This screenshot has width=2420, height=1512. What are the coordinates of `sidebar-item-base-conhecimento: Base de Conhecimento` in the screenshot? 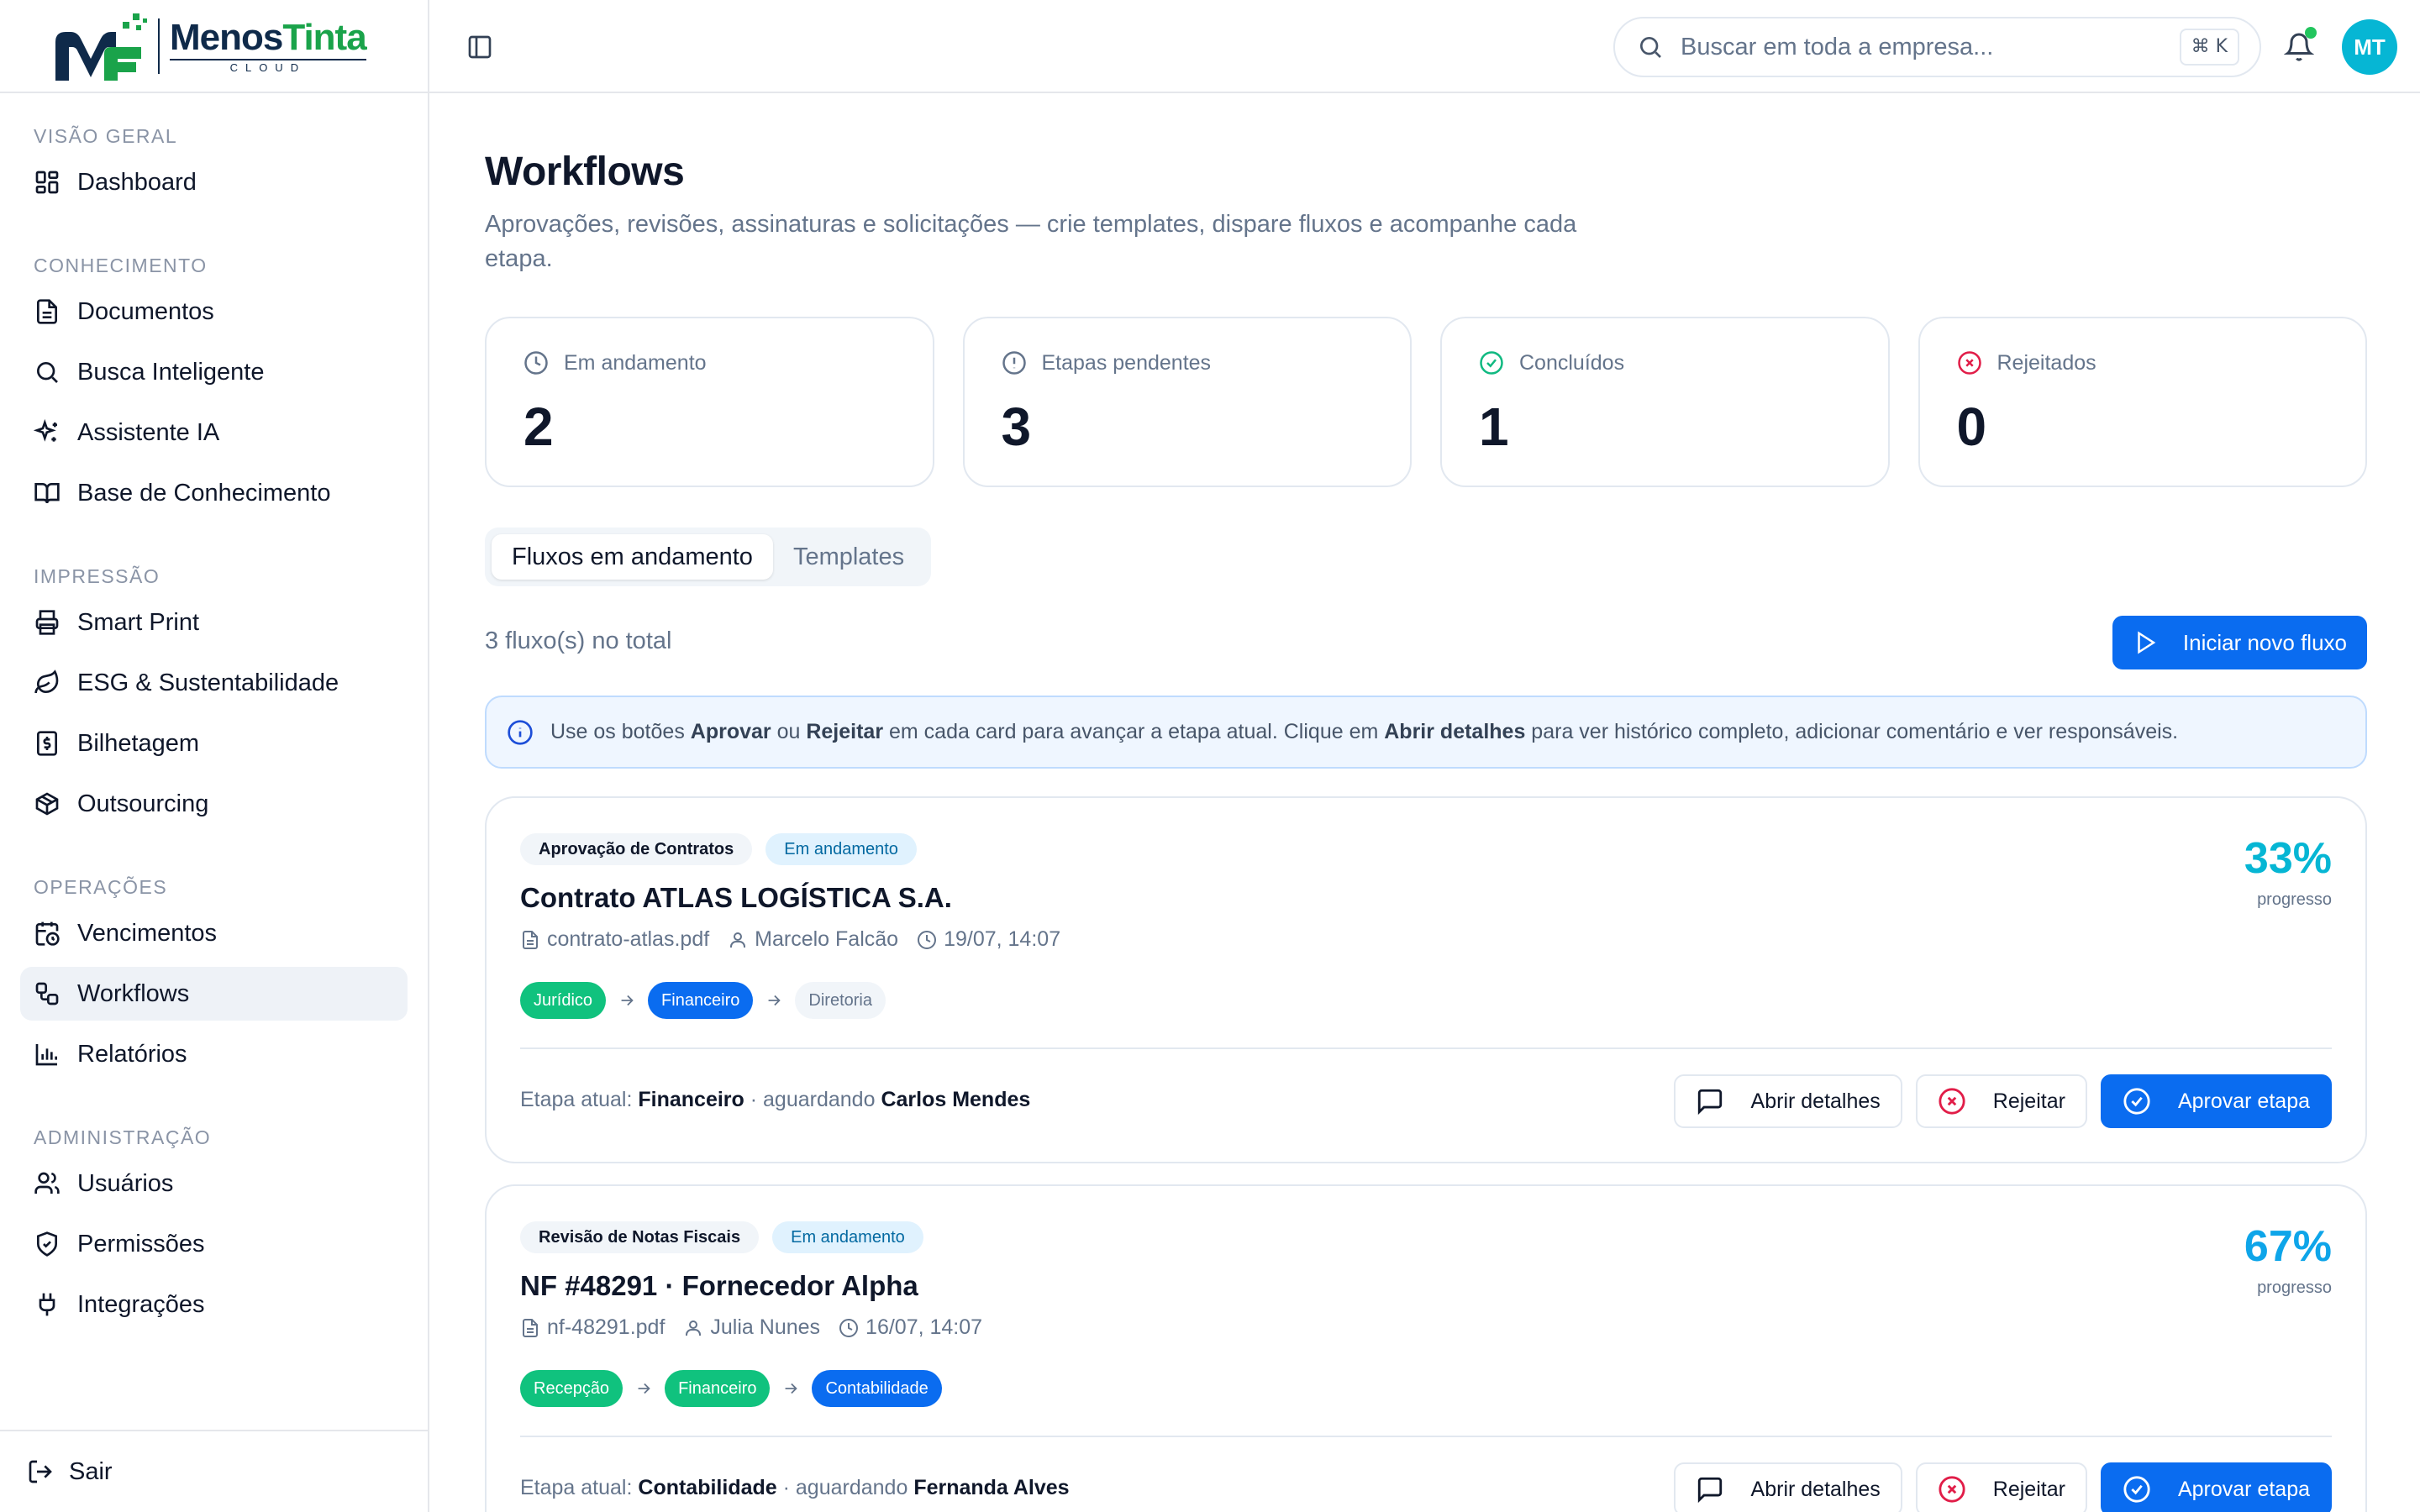 It's located at (214, 493).